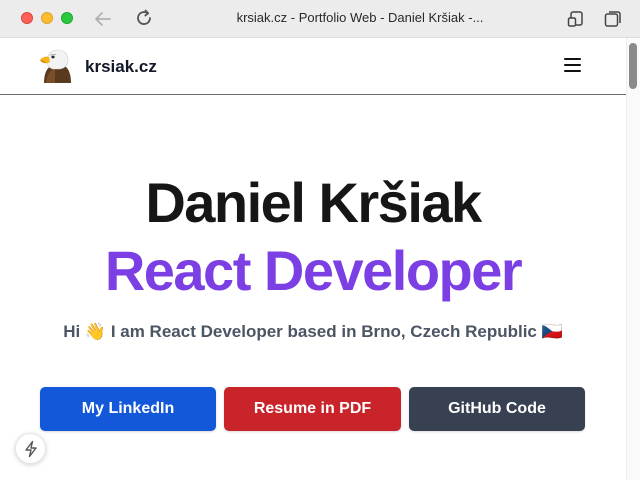  I want to click on hamburger-menu-icon, so click(573, 66).